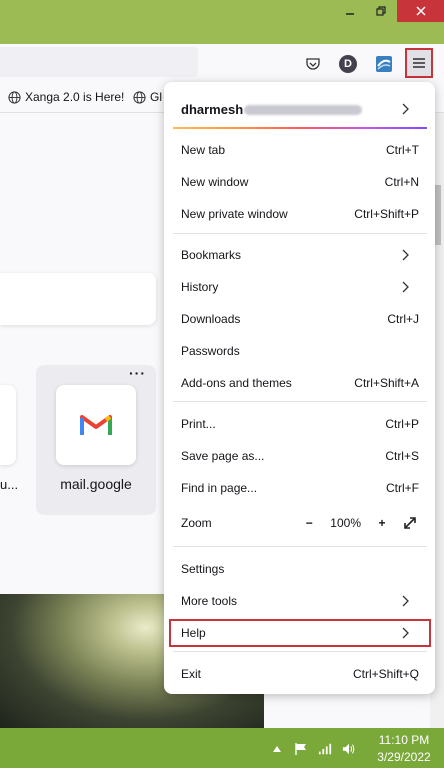 The image size is (444, 768). I want to click on menu-item-find-in-page: Find in page... Ctrl+F, so click(300, 488).